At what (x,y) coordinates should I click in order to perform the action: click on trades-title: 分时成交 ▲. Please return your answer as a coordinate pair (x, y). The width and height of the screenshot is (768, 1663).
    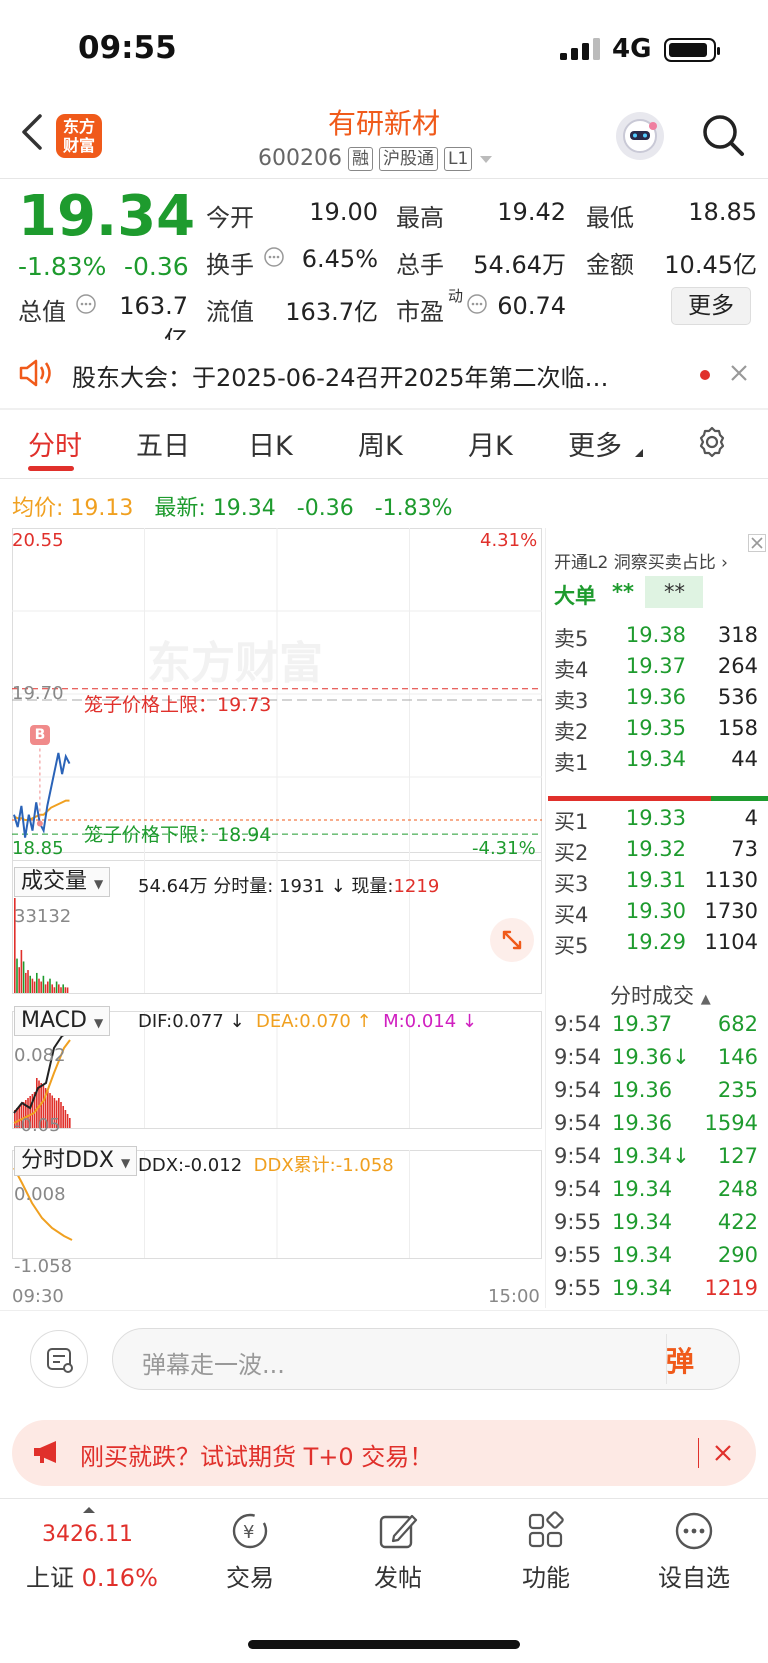
    Looking at the image, I should click on (660, 995).